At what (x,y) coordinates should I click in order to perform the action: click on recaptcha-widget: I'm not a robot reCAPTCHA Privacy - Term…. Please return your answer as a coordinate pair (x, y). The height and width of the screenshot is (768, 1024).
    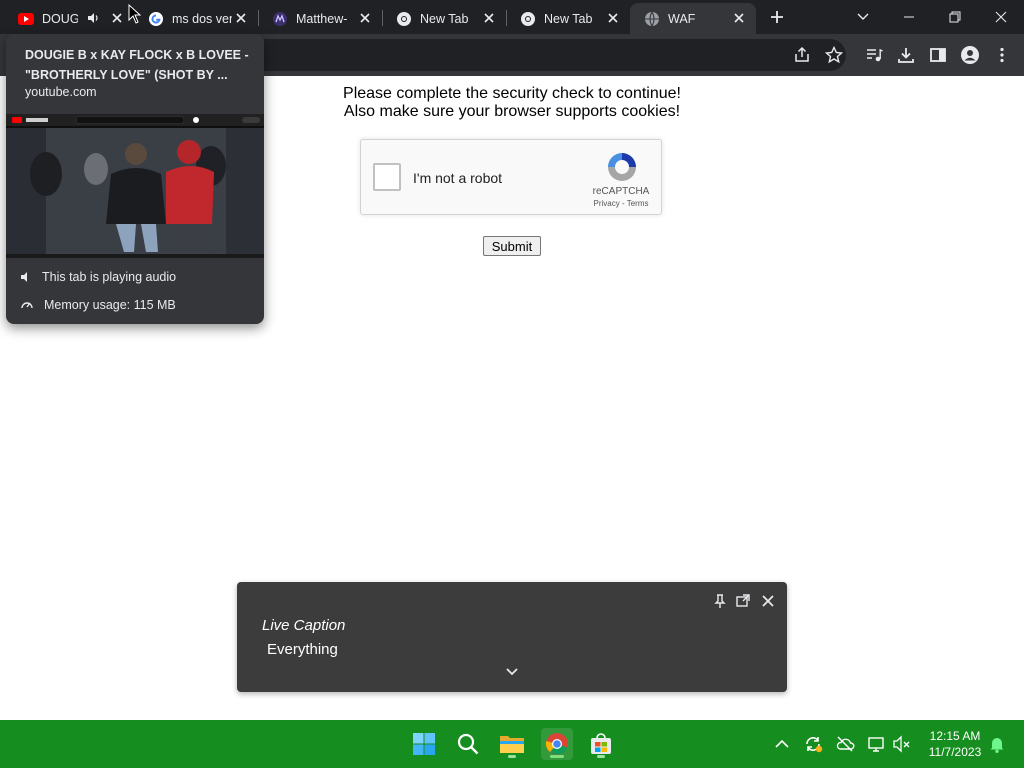
    Looking at the image, I should click on (511, 177).